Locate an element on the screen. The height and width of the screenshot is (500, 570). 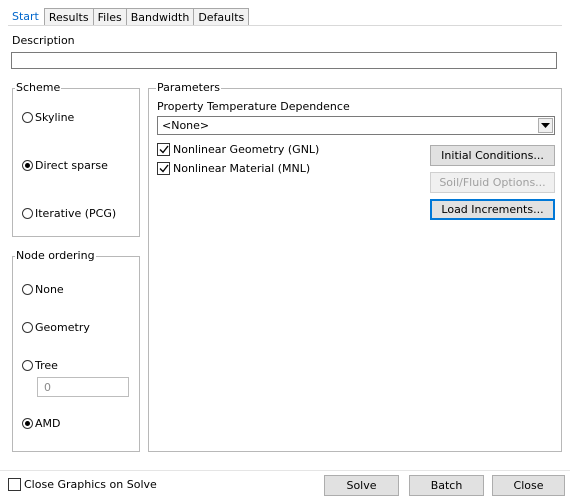
description-input is located at coordinates (284, 60).